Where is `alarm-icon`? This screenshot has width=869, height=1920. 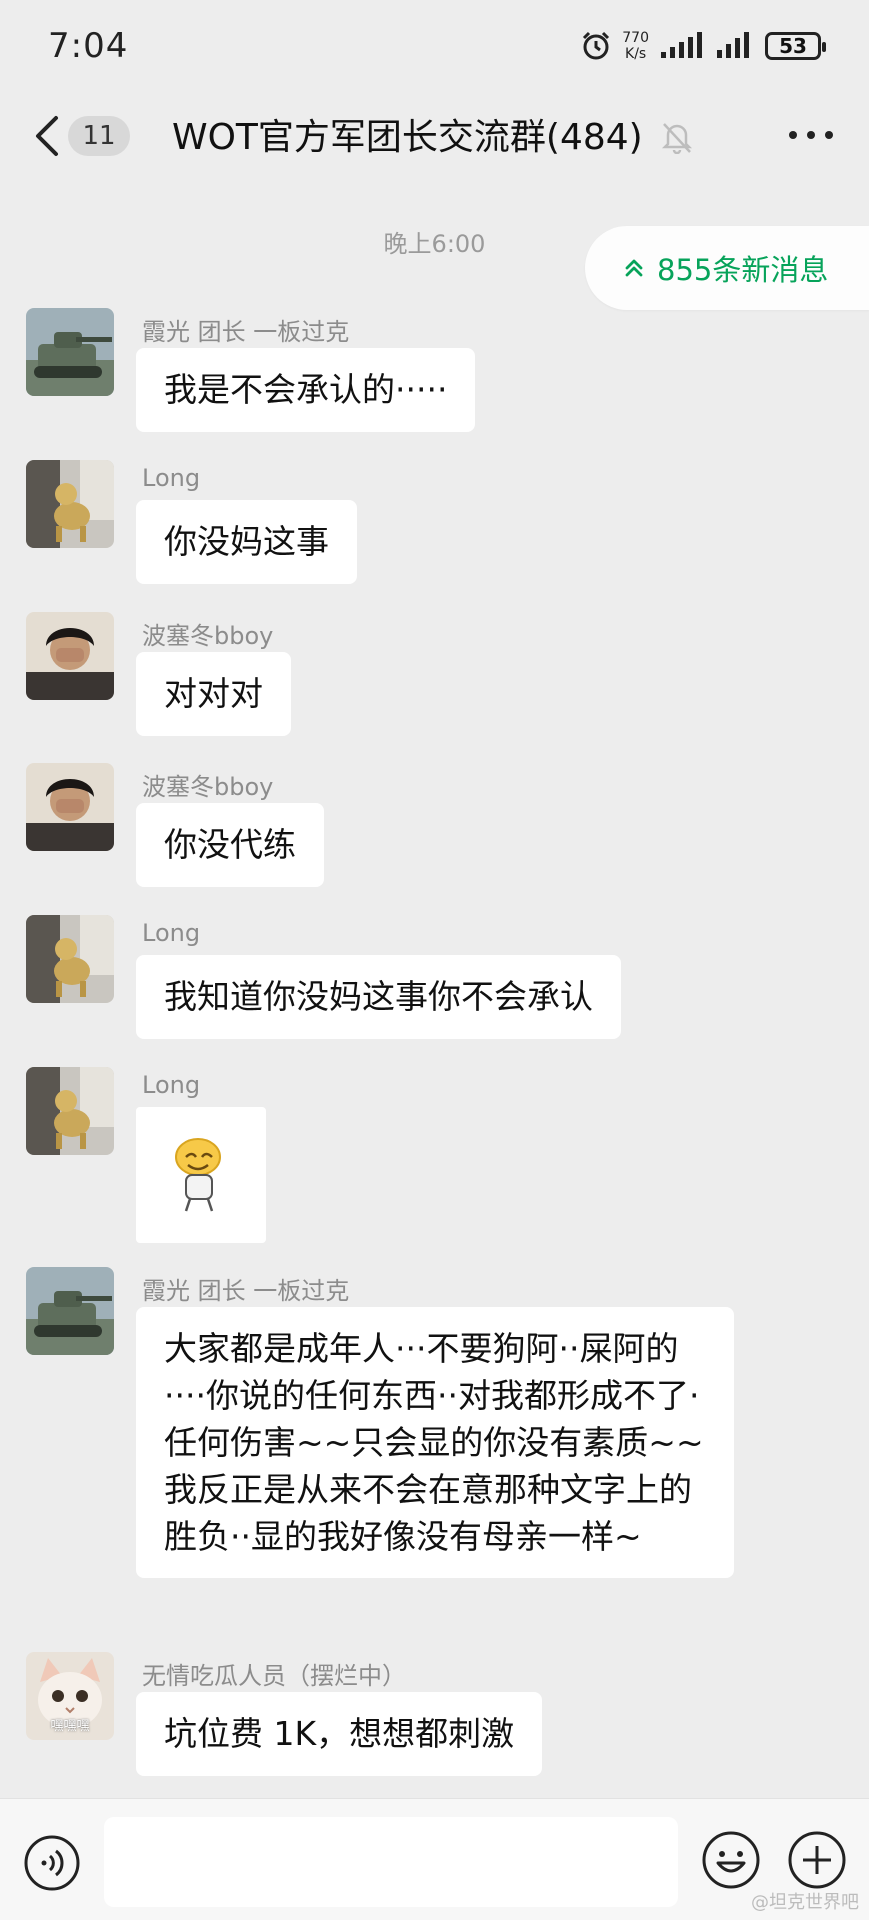 alarm-icon is located at coordinates (596, 45).